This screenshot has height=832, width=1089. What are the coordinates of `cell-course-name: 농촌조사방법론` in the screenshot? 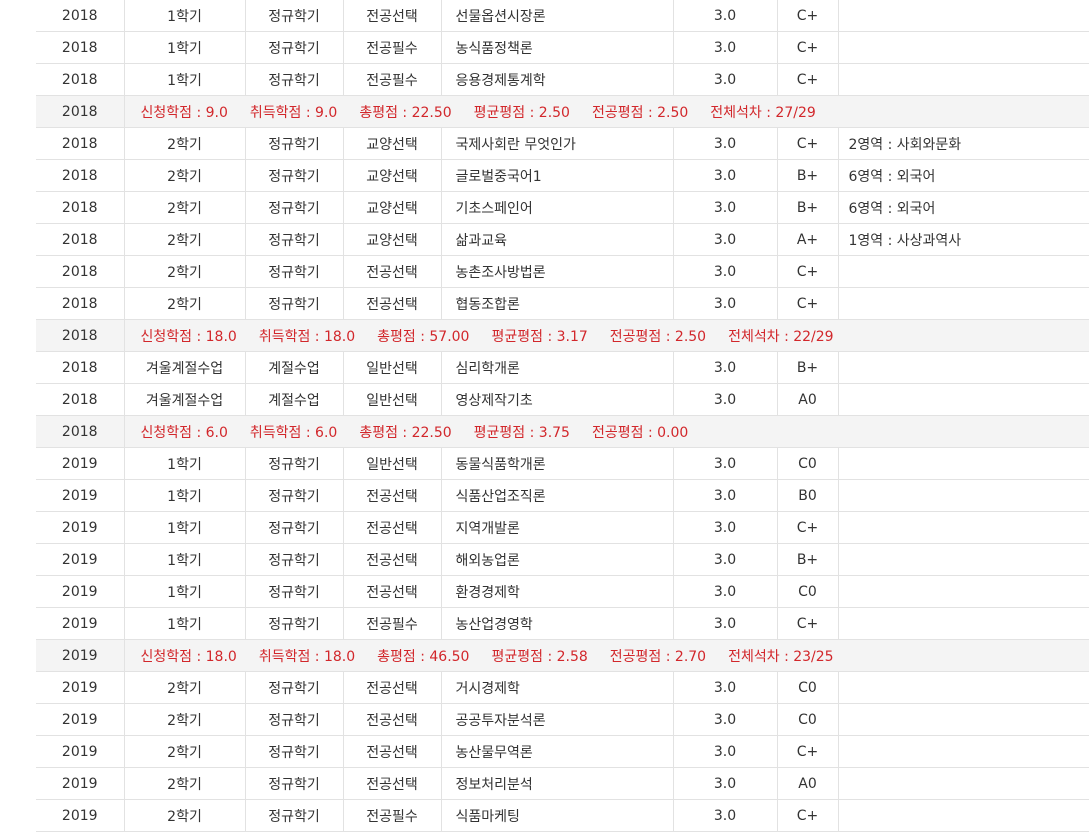 It's located at (557, 271).